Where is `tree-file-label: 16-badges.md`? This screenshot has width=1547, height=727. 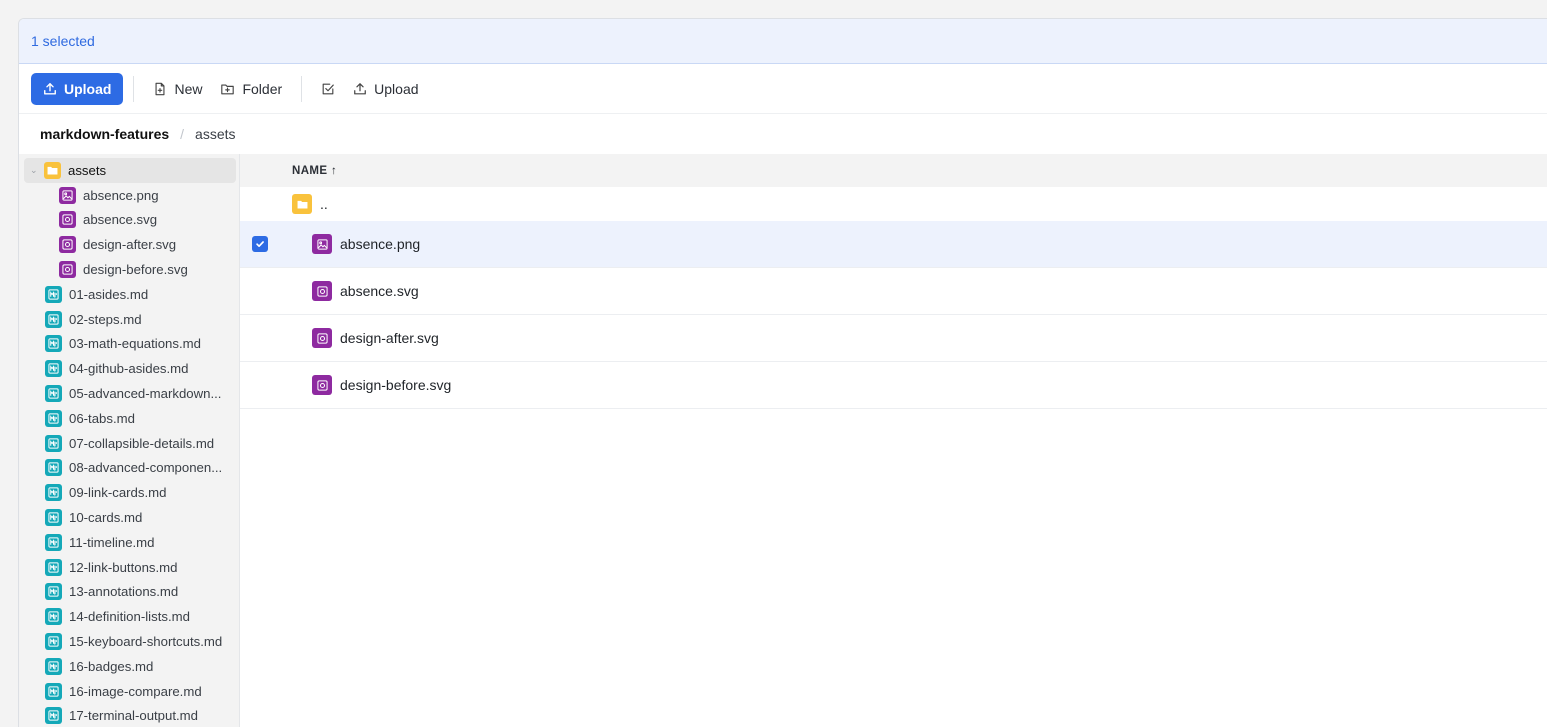 tree-file-label: 16-badges.md is located at coordinates (111, 666).